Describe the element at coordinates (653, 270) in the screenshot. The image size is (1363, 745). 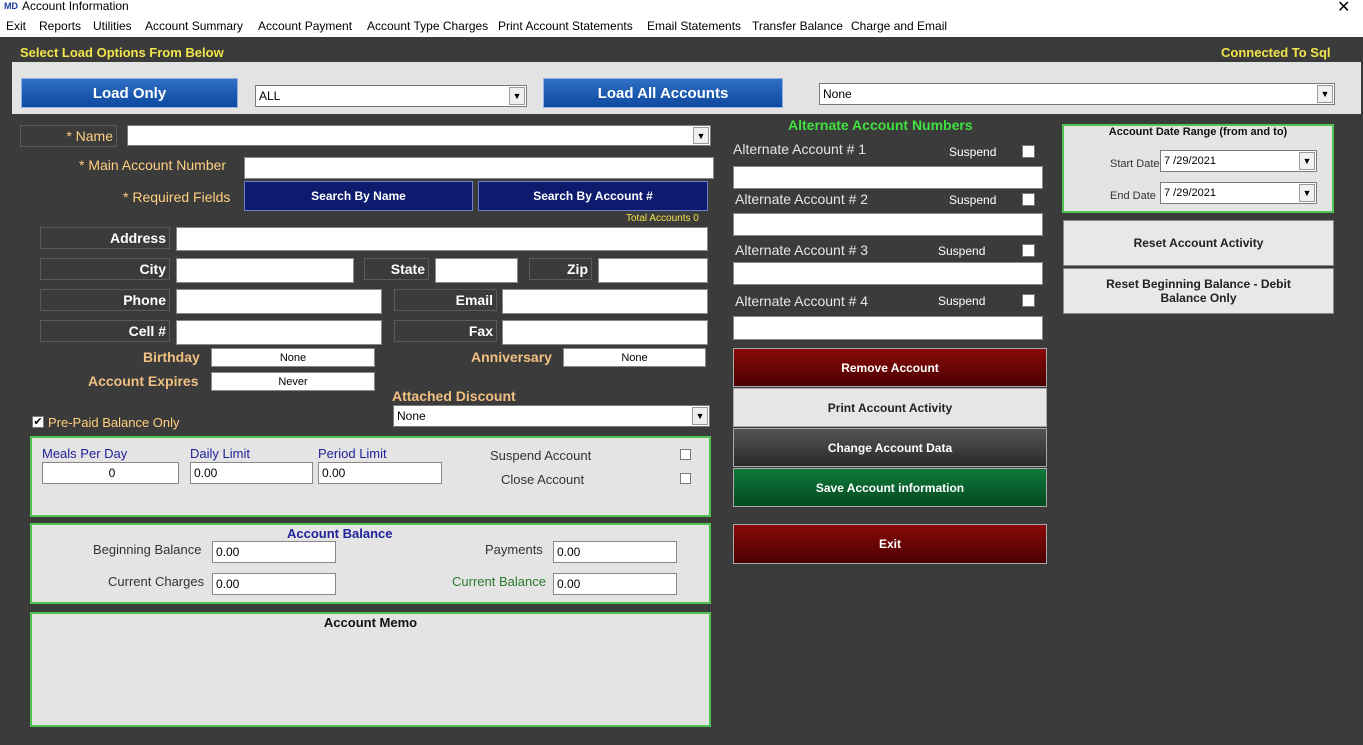
I see `zip-input` at that location.